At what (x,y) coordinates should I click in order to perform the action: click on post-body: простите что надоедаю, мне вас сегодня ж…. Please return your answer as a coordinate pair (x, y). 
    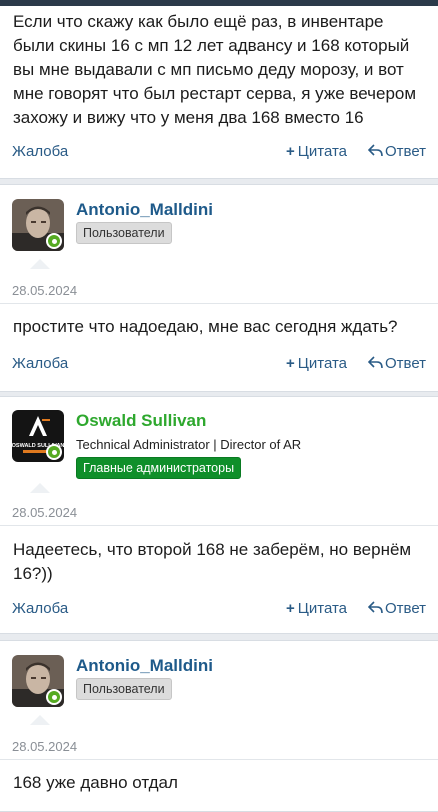
    Looking at the image, I should click on (205, 326).